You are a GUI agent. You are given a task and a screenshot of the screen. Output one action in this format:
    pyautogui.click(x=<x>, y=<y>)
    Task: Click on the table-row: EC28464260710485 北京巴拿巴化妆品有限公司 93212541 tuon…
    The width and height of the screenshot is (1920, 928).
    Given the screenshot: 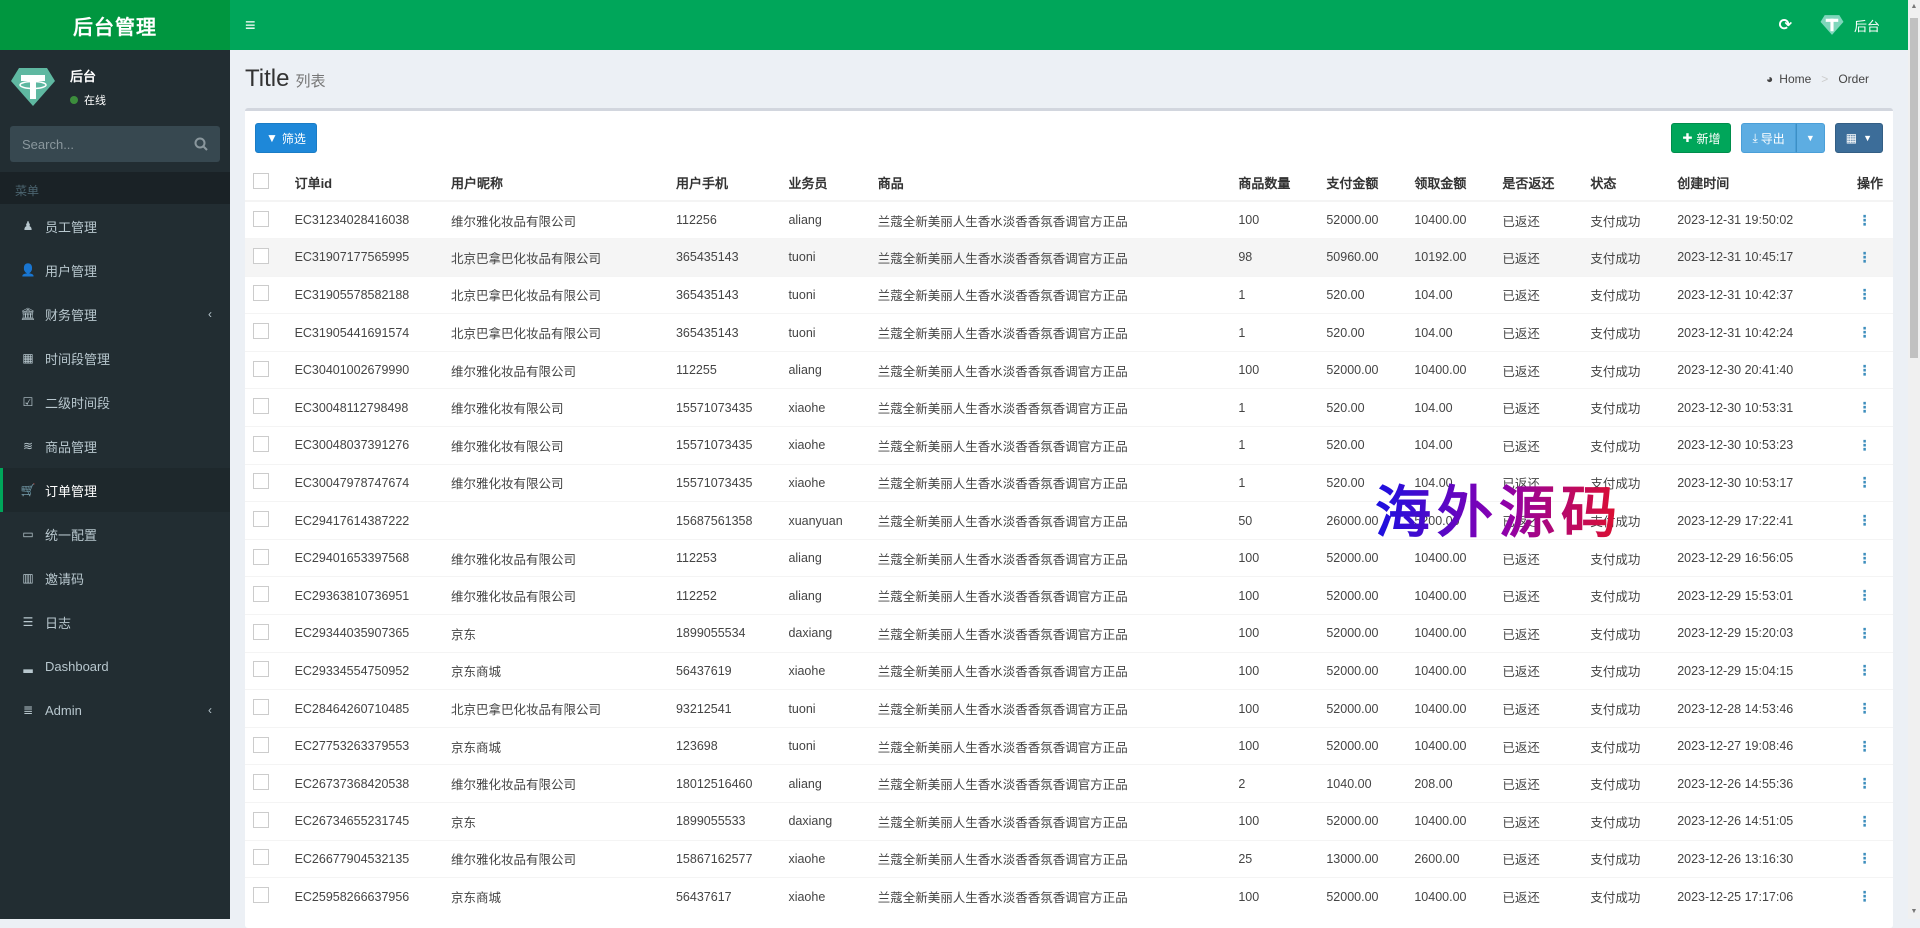 What is the action you would take?
    pyautogui.click(x=1069, y=708)
    